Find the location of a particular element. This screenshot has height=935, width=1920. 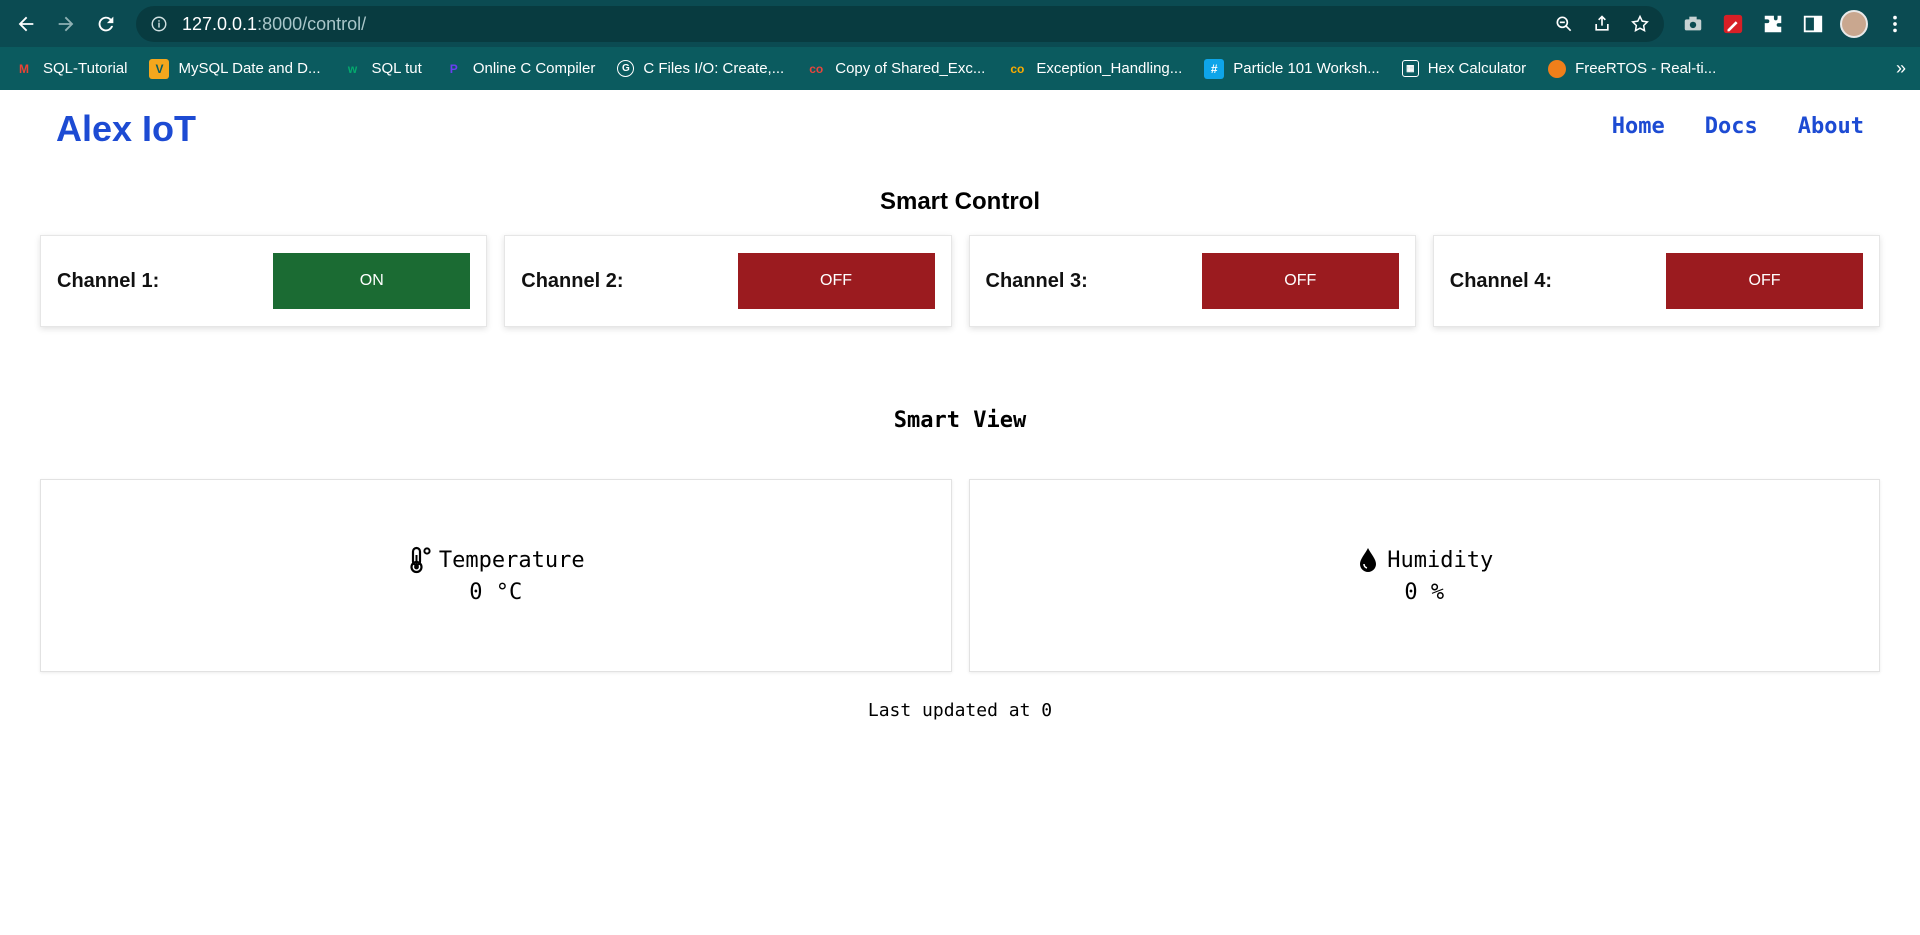

freertos-icon is located at coordinates (1557, 68).